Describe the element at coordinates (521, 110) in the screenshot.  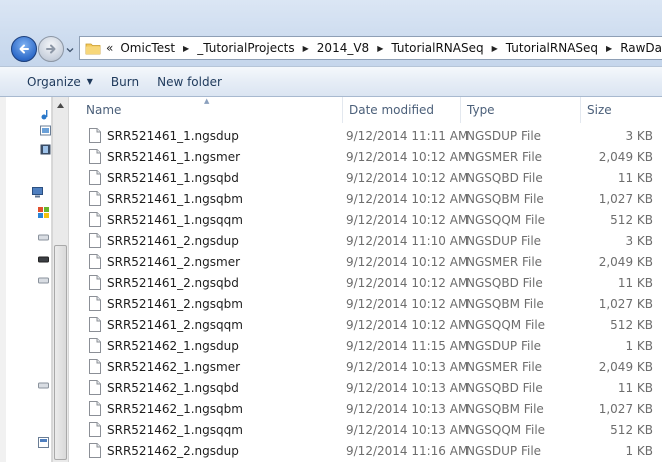
I see `column-header-type: Type` at that location.